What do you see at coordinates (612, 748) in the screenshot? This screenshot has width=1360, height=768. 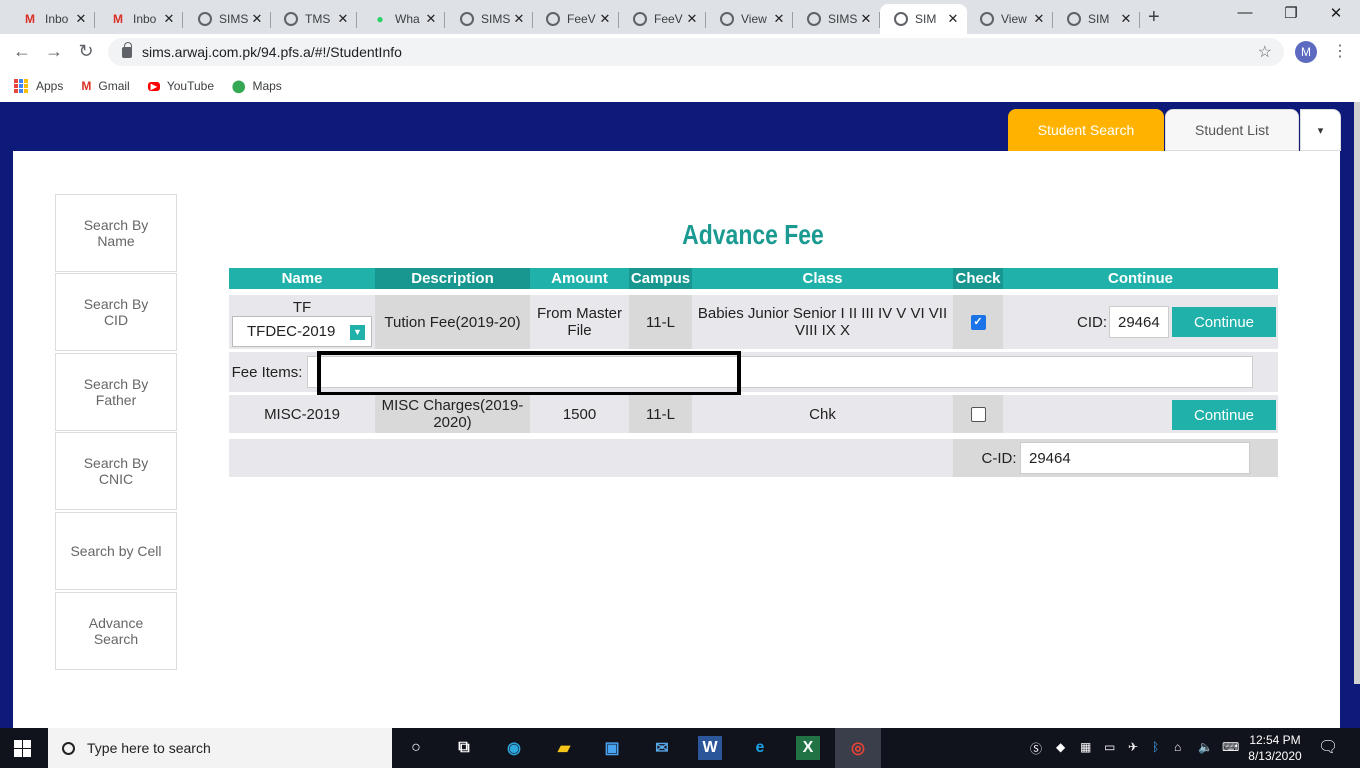 I see `store-icon: ▣` at bounding box center [612, 748].